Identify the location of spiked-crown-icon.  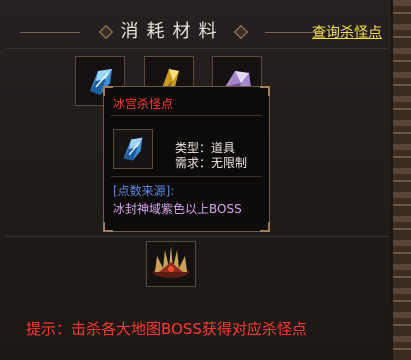
(171, 262).